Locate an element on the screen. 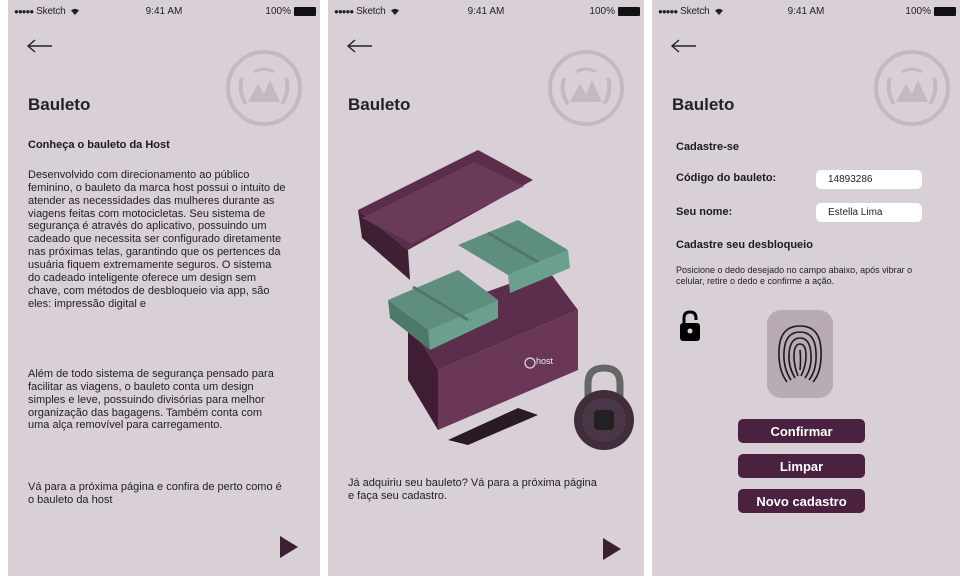 The height and width of the screenshot is (576, 960). code-label: Código do bauleto: is located at coordinates (726, 178).